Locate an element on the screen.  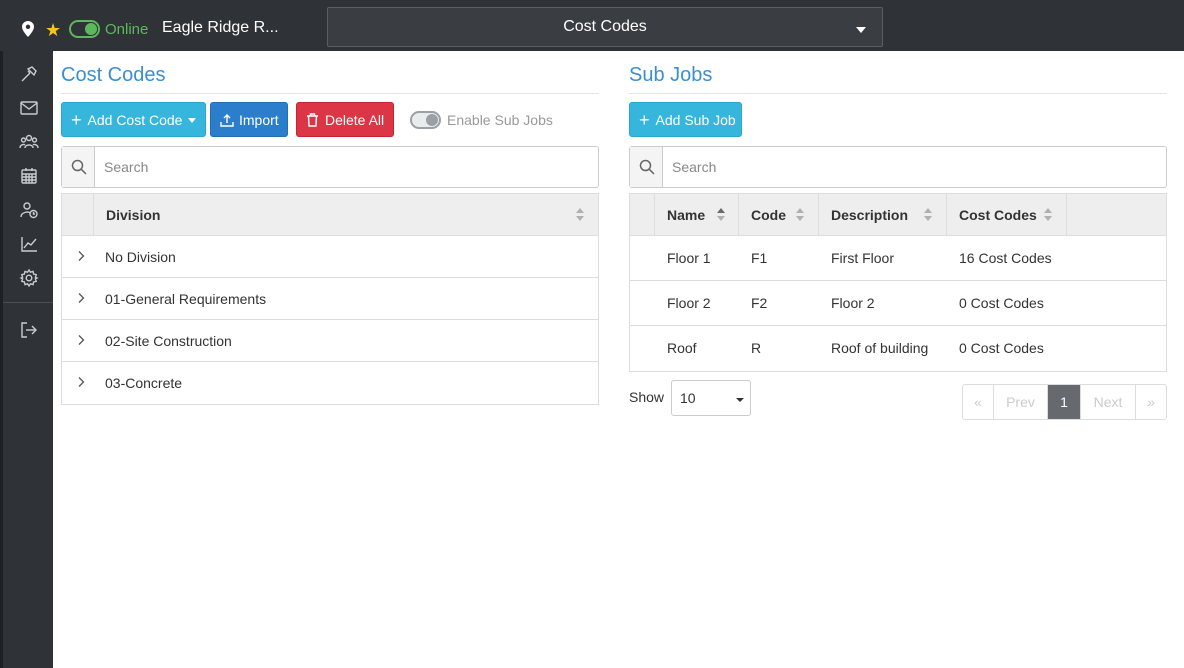
table-row: Floor 1 F1 First Floor 16 Cost Codes is located at coordinates (898, 258).